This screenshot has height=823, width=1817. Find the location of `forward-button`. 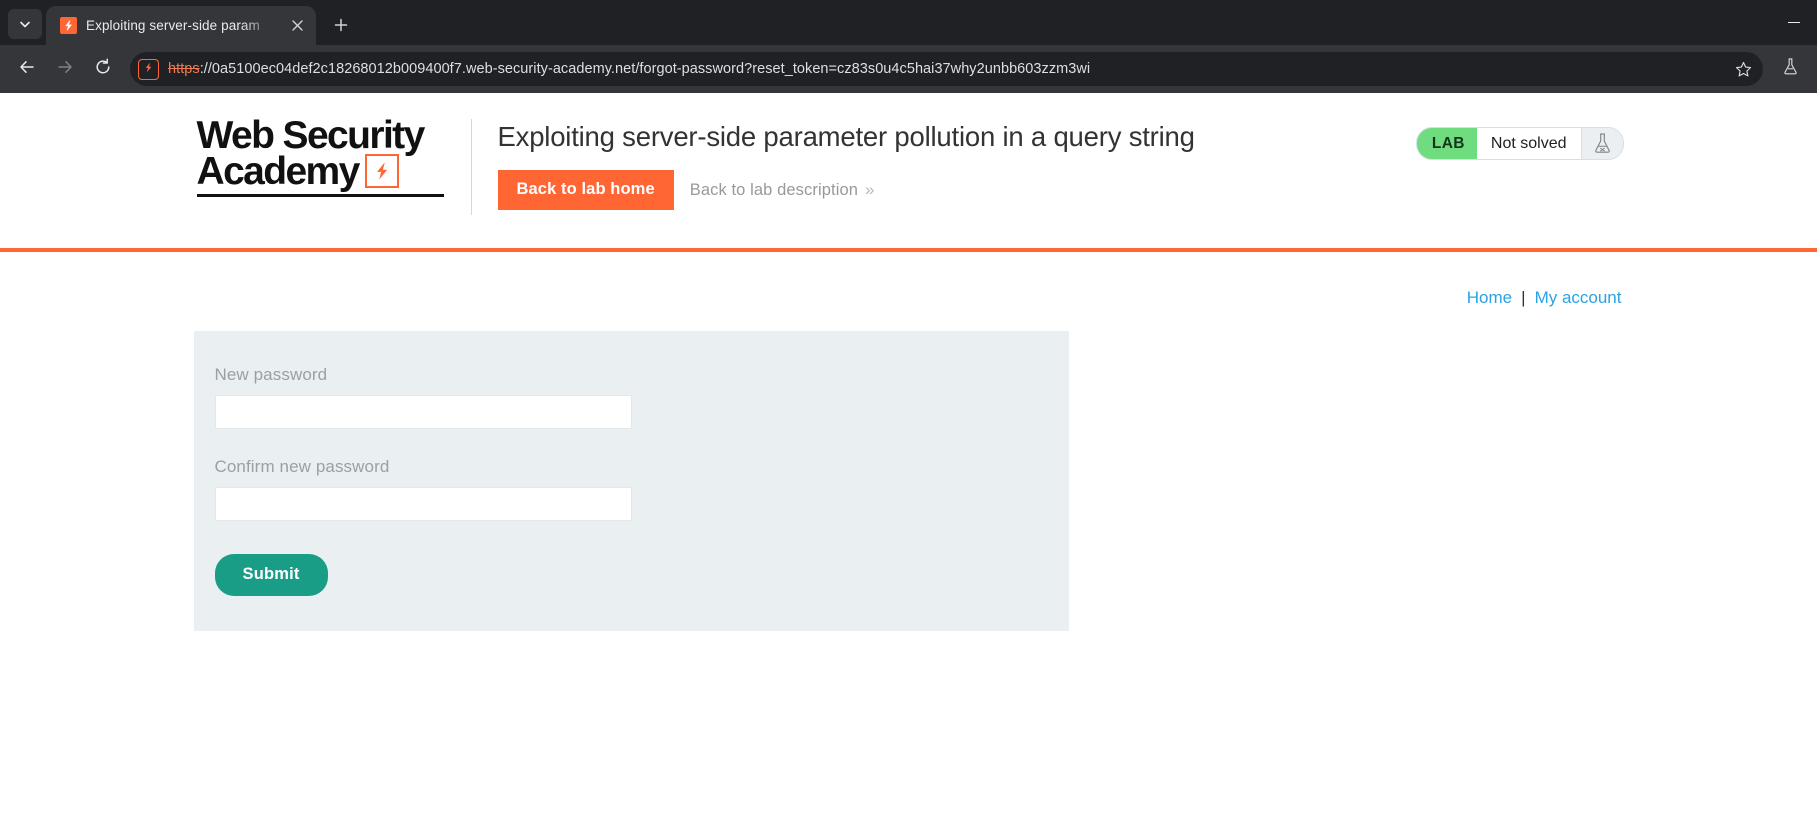

forward-button is located at coordinates (65, 69).